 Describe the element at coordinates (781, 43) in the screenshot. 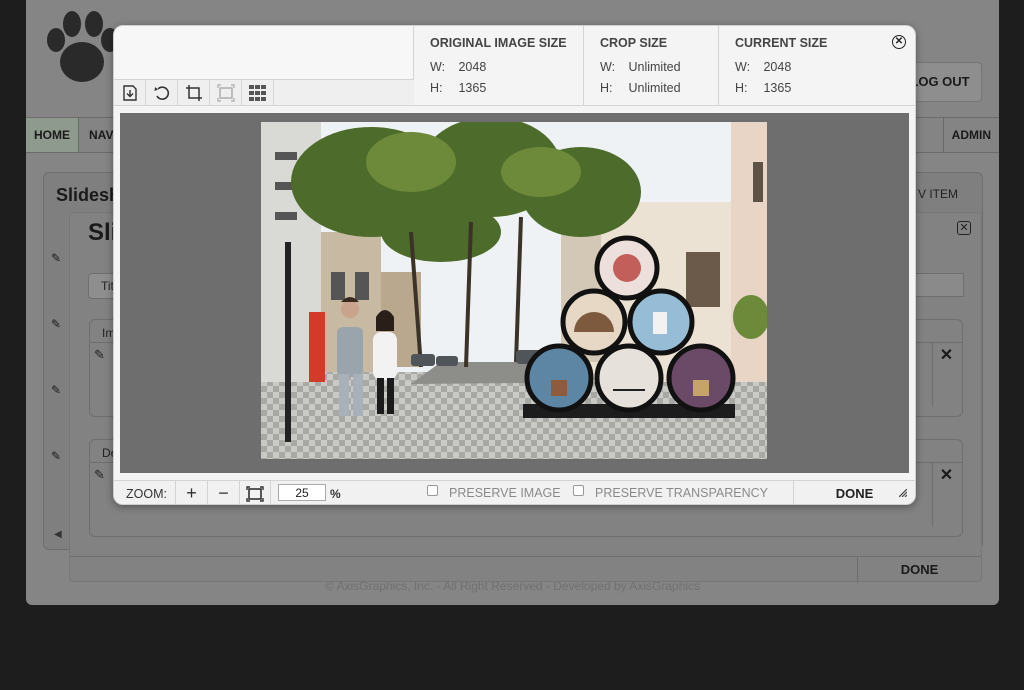

I see `current-size-title: CURRENT SIZE` at that location.